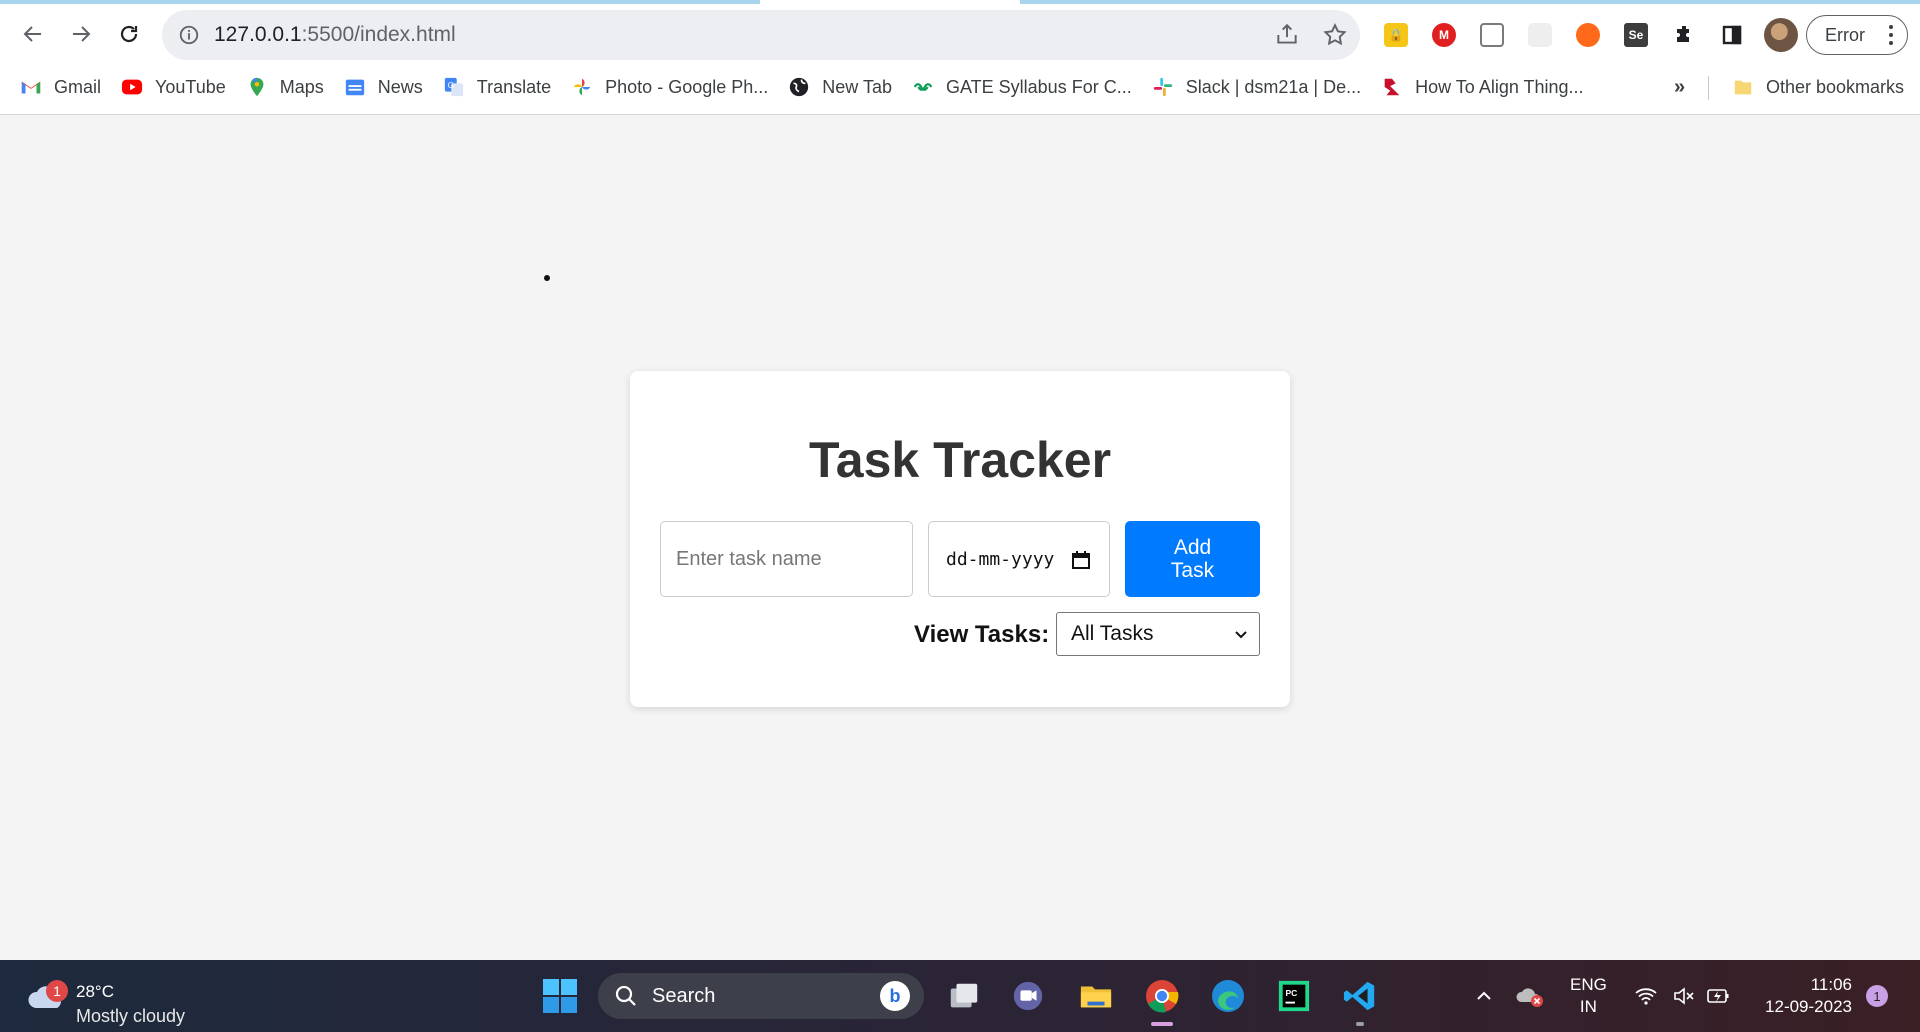 Image resolution: width=1920 pixels, height=1032 pixels. Describe the element at coordinates (1112, 633) in the screenshot. I see `view-tasks-selected: All Tasks` at that location.